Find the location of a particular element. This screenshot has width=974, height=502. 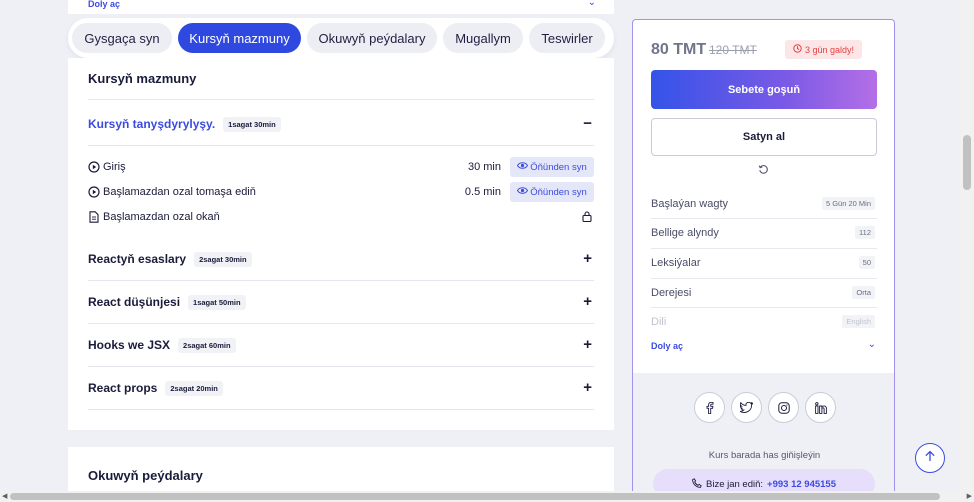

facebook-icon is located at coordinates (709, 407).